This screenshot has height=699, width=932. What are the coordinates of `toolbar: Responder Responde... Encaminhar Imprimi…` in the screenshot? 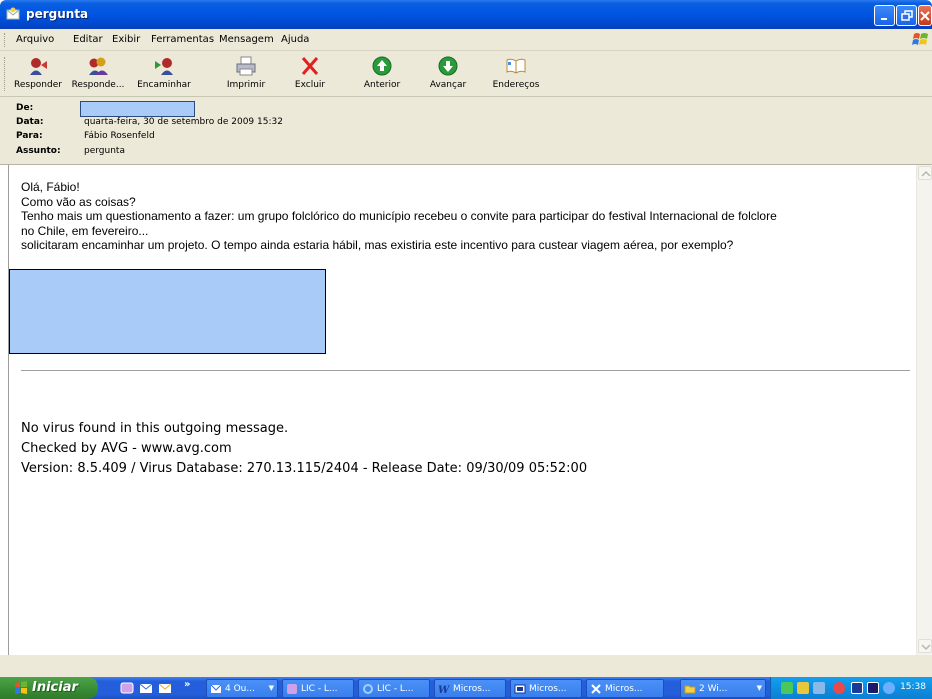 It's located at (466, 74).